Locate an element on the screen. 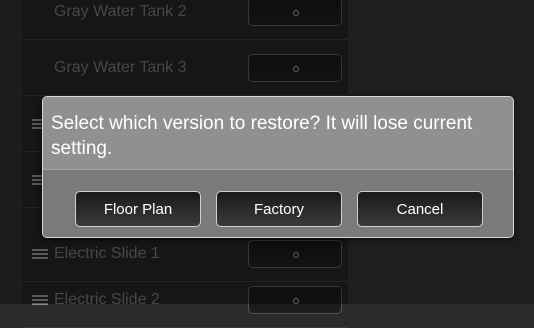 The height and width of the screenshot is (328, 534). floor-plan-button: Floor Plan is located at coordinates (138, 209).